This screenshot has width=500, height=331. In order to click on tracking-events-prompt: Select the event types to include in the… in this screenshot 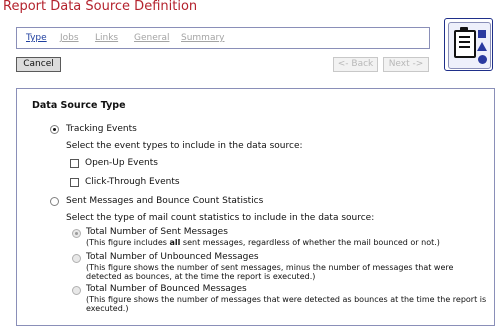, I will do `click(184, 146)`.